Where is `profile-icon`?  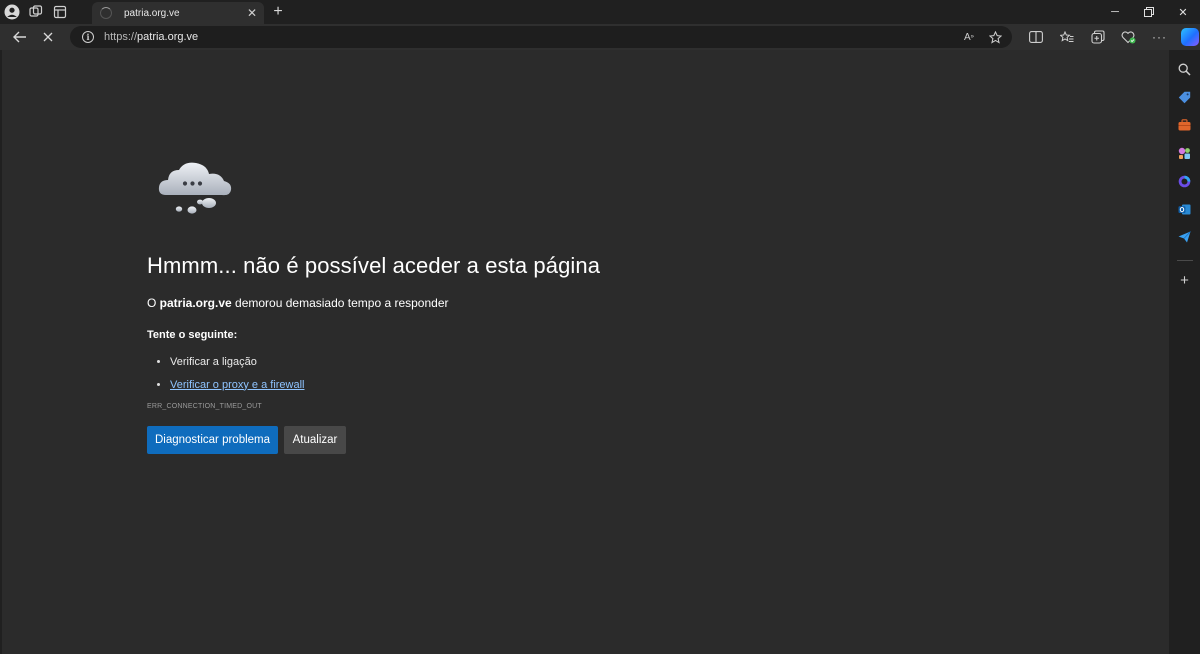
profile-icon is located at coordinates (12, 12).